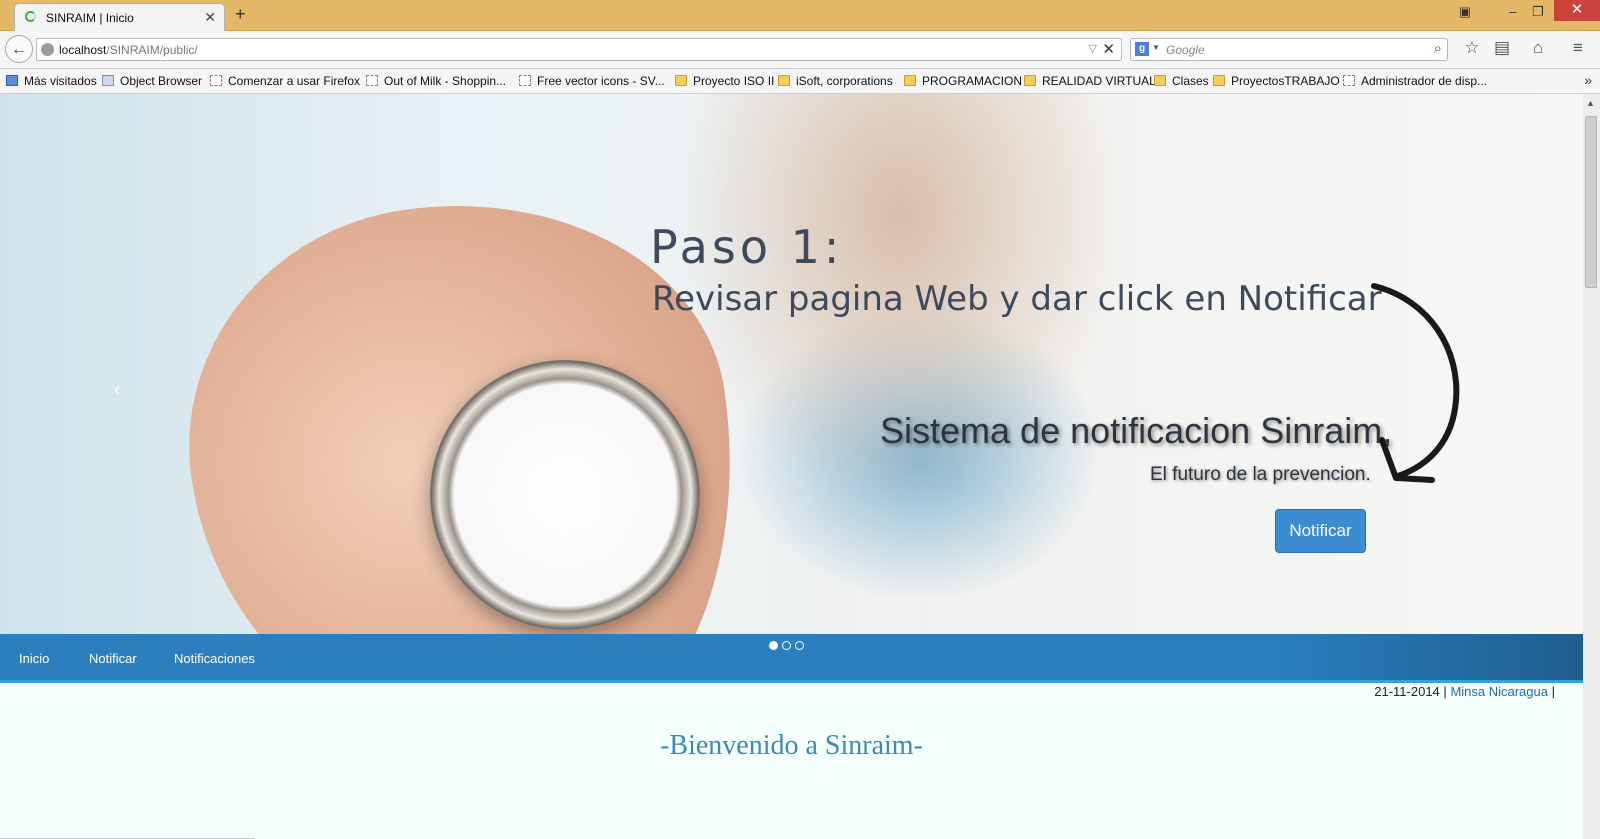 The width and height of the screenshot is (1600, 839). Describe the element at coordinates (128, 50) in the screenshot. I see `url-text: localhost/SINRAIM/public/` at that location.